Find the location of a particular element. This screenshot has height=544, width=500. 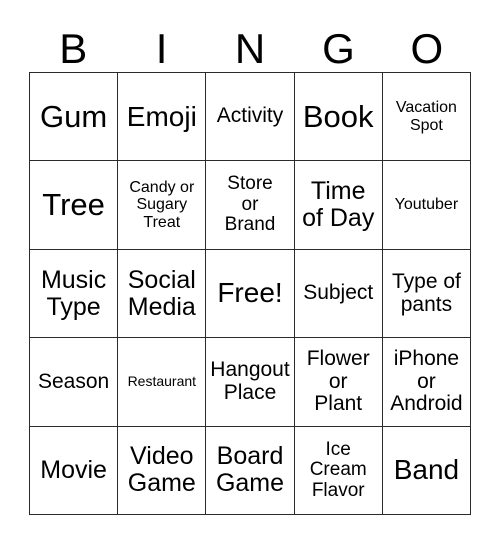

bingo-cell: Time of Day is located at coordinates (338, 205).